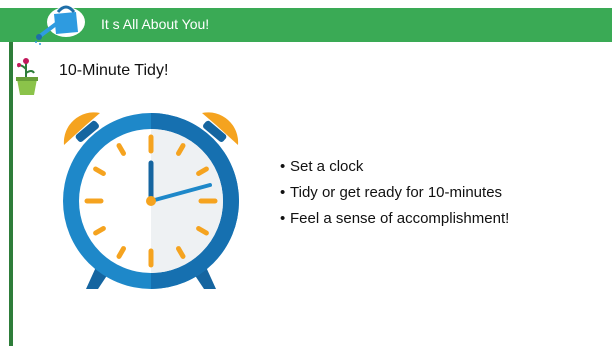 The height and width of the screenshot is (346, 612). What do you see at coordinates (155, 24) in the screenshot?
I see `header-title: It s All About You!` at bounding box center [155, 24].